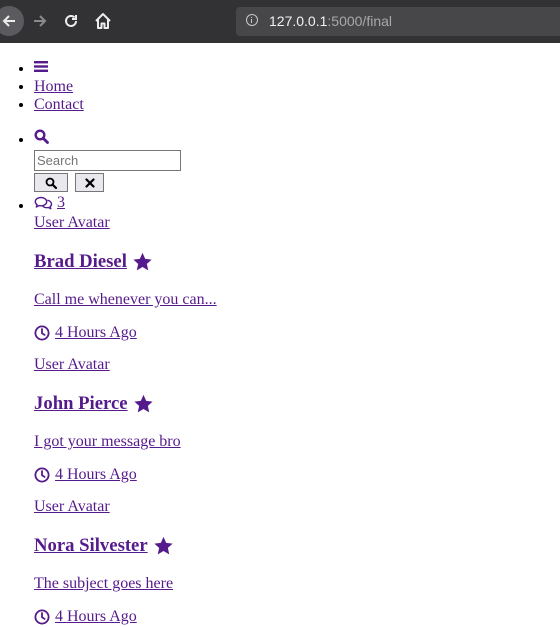 This screenshot has height=627, width=560. I want to click on home-icon, so click(103, 21).